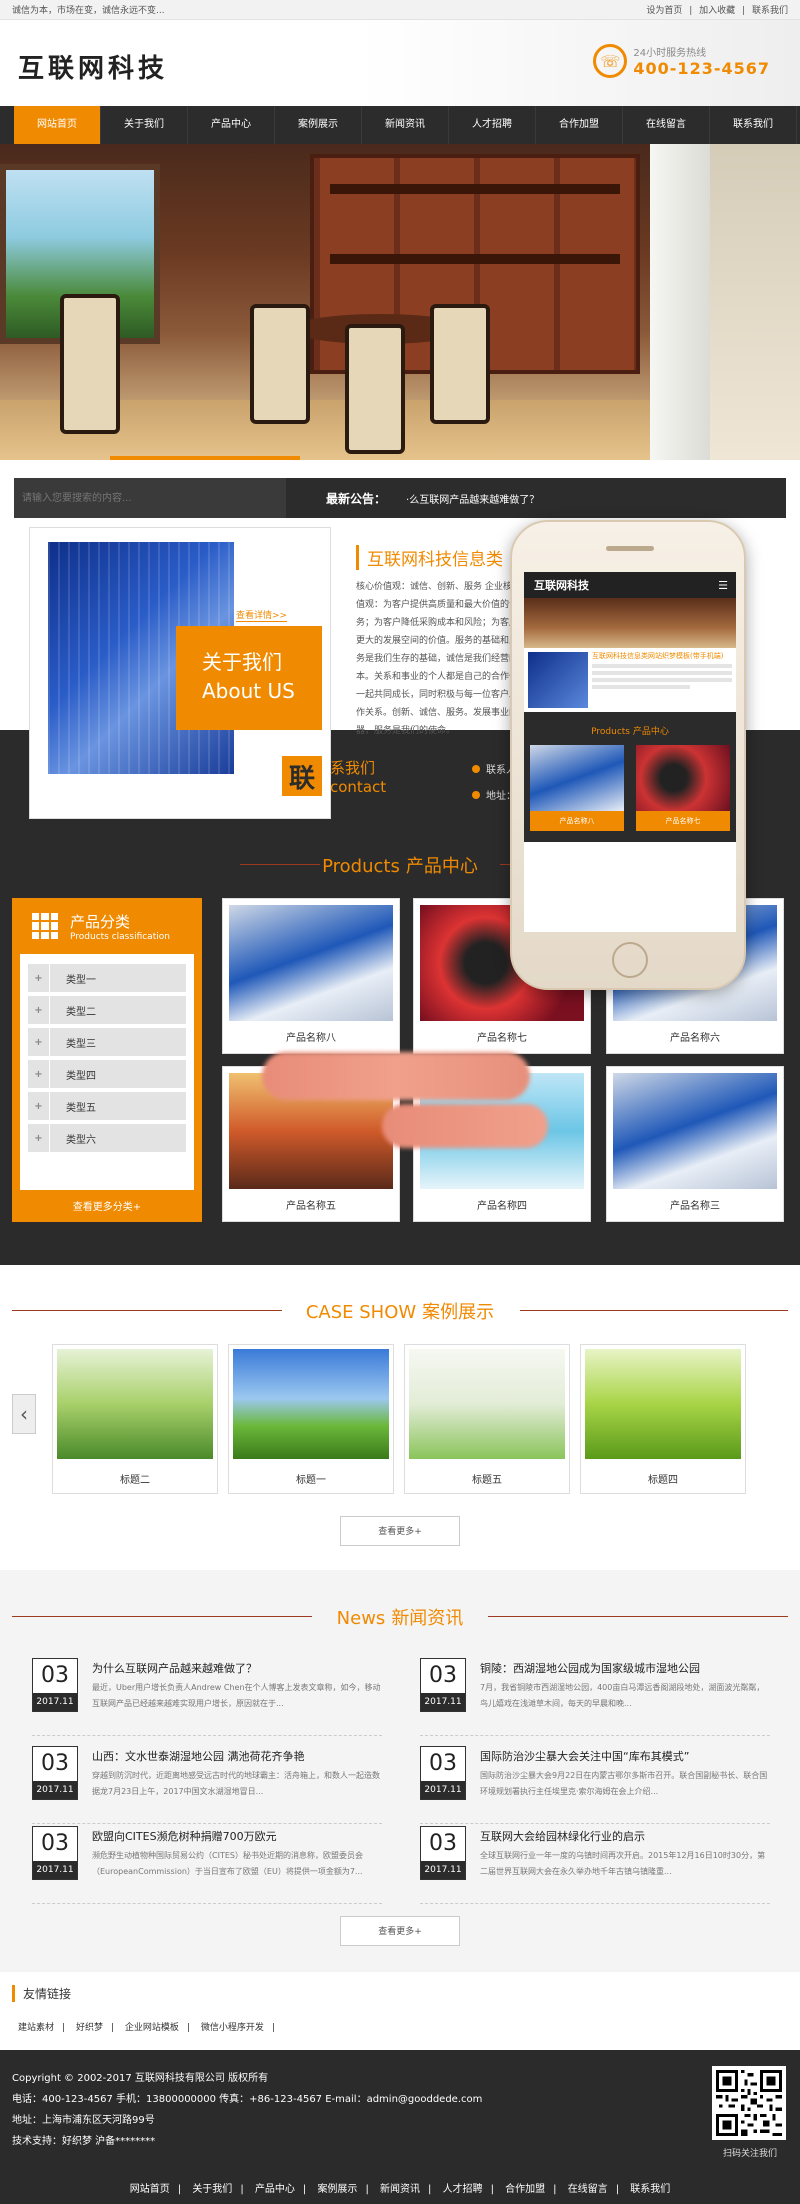 Image resolution: width=800 pixels, height=2204 pixels. What do you see at coordinates (749, 2103) in the screenshot?
I see `qr-code` at bounding box center [749, 2103].